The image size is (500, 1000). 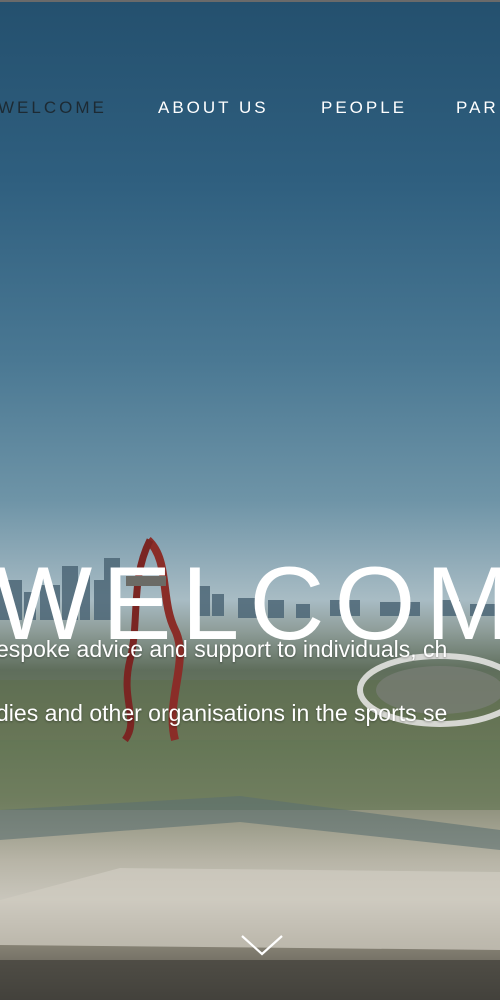 I want to click on nav-item-people: PEOPLE, so click(x=364, y=108).